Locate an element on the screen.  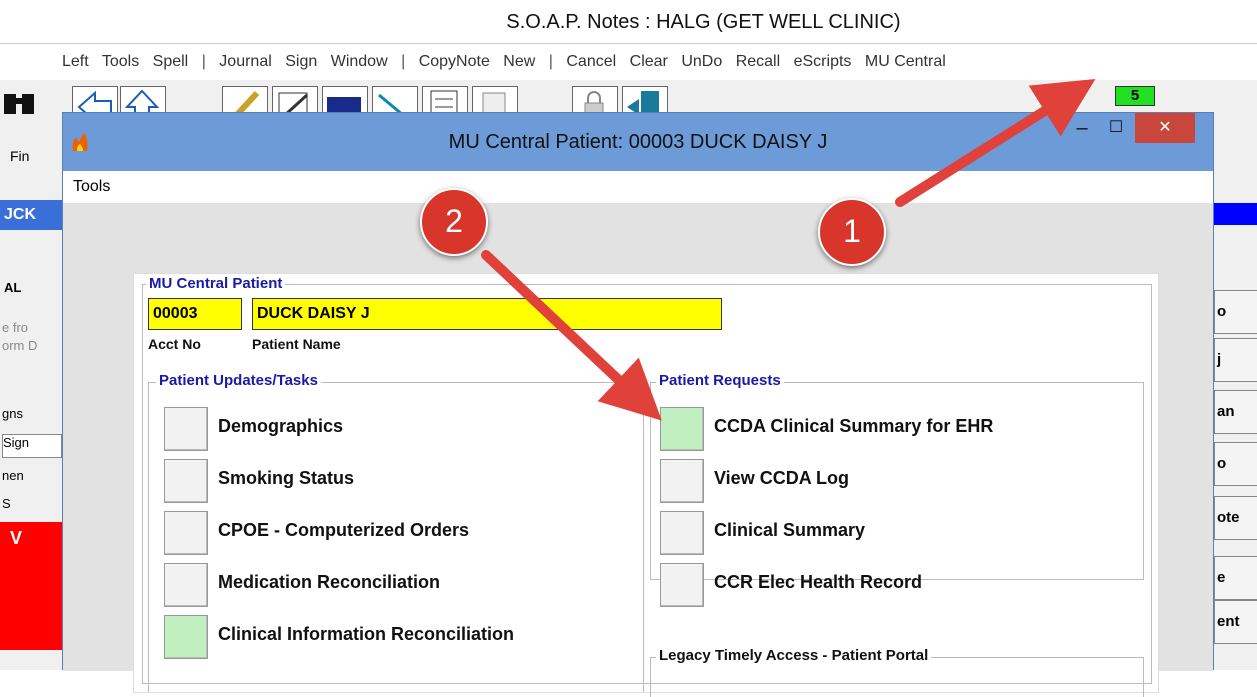
callout-marker-2: 2 is located at coordinates (454, 222).